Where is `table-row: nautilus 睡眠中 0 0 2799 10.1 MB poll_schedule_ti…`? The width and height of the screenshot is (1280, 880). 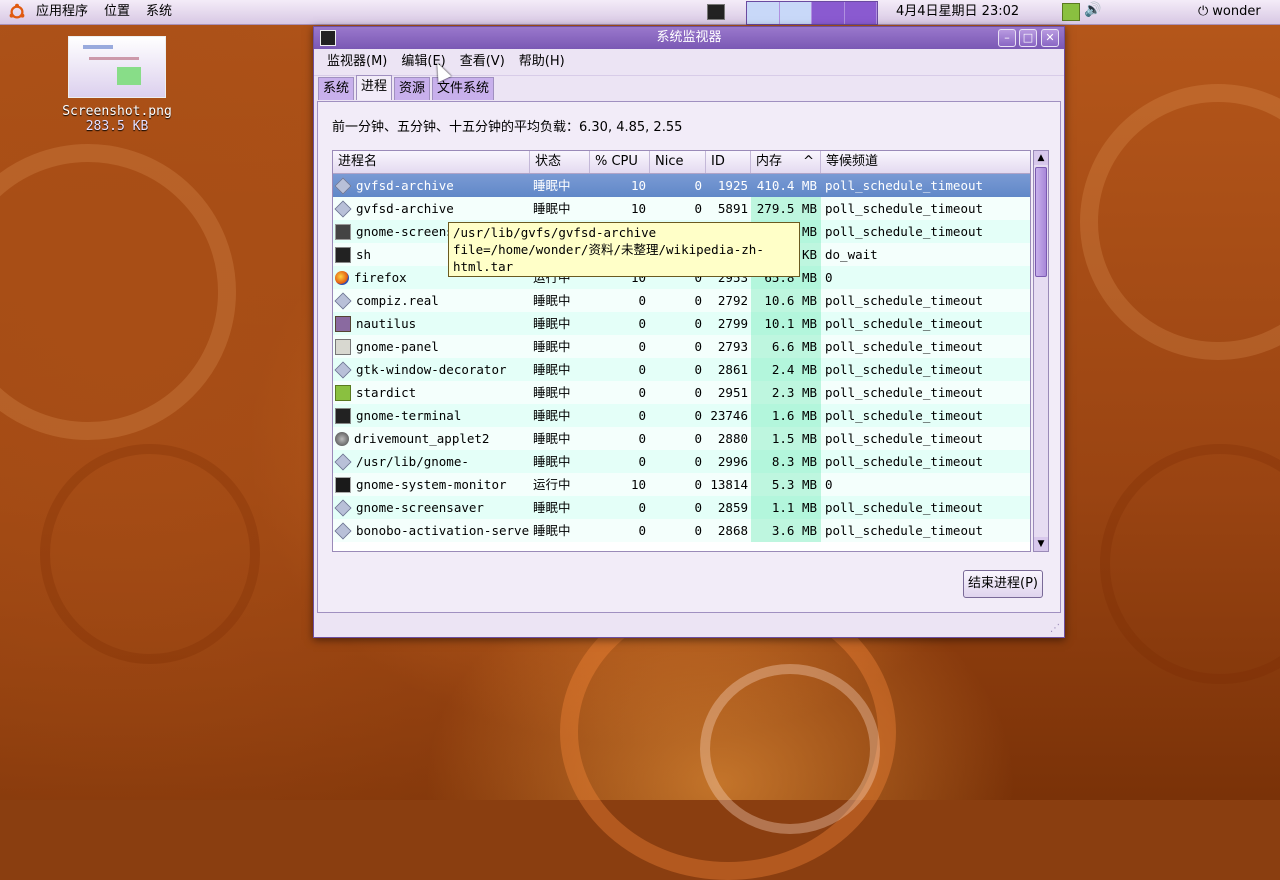 table-row: nautilus 睡眠中 0 0 2799 10.1 MB poll_schedule_ti… is located at coordinates (681, 323).